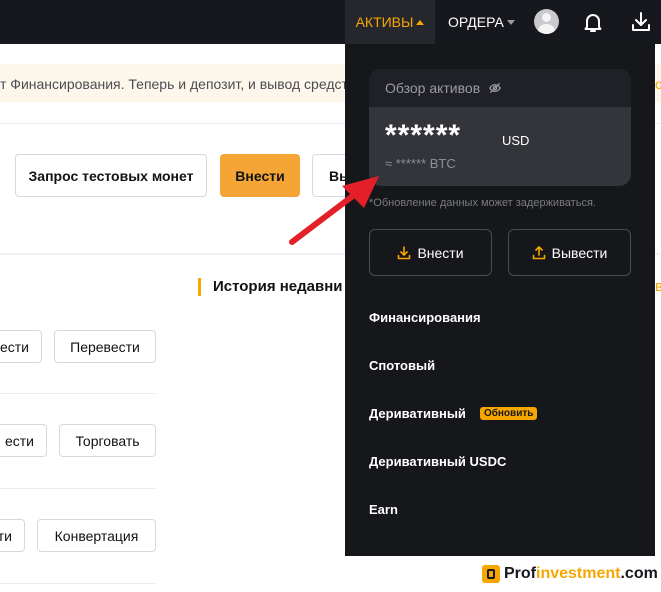 The image size is (661, 592). I want to click on row-1-left-button: ести, so click(21, 346).